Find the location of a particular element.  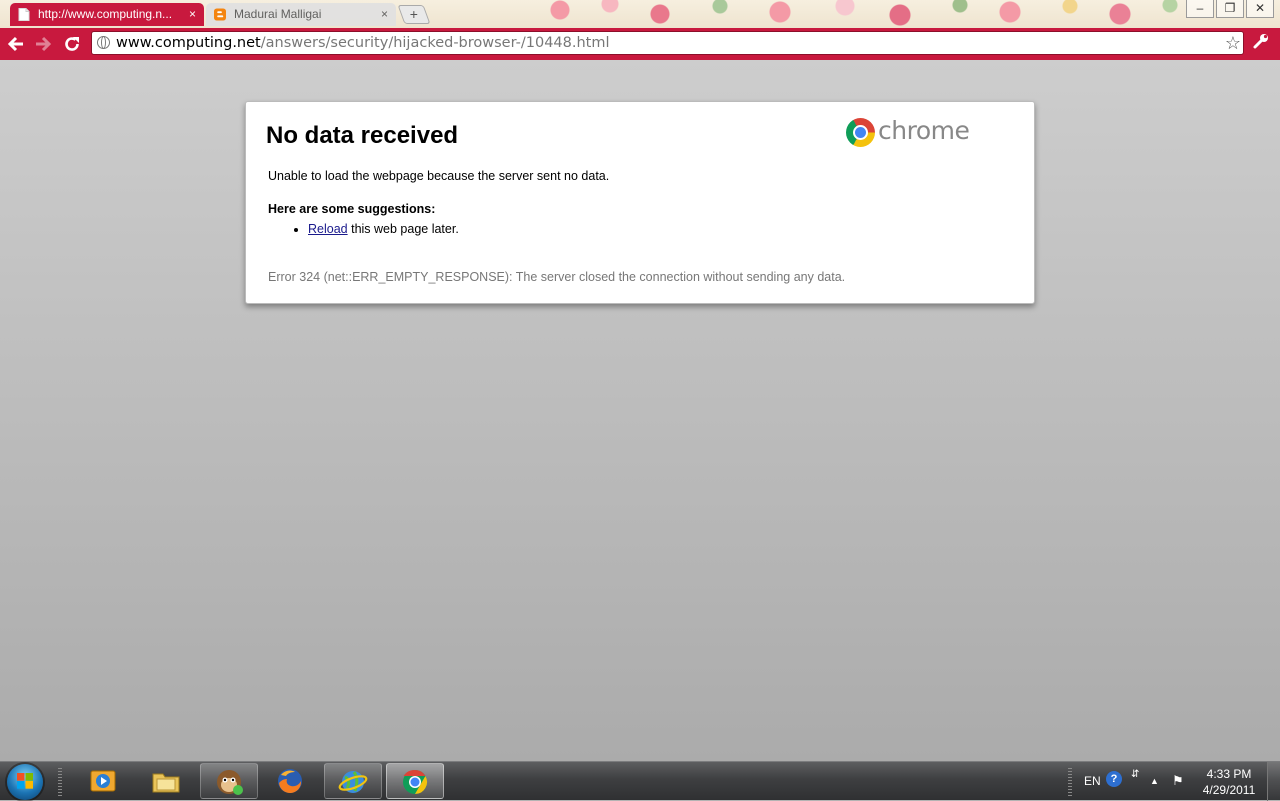

taskbar-chrome is located at coordinates (415, 781).